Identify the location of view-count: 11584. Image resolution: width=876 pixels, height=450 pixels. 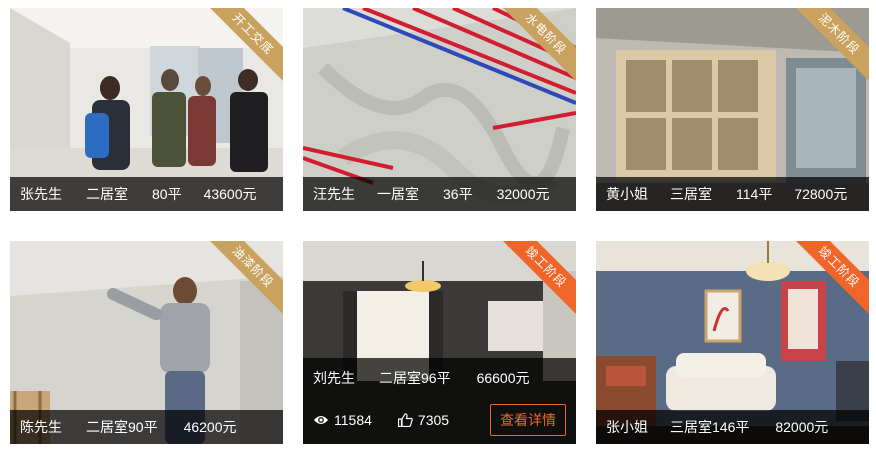
(342, 420).